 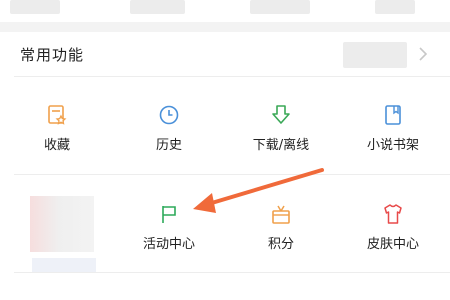 What do you see at coordinates (52, 55) in the screenshot?
I see `section-title: 常用功能` at bounding box center [52, 55].